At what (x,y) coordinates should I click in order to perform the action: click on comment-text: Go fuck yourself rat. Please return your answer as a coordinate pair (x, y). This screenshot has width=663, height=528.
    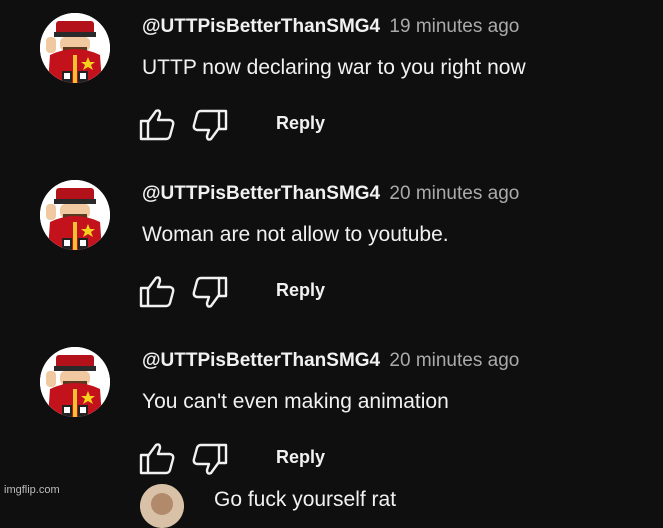
    Looking at the image, I should click on (305, 499).